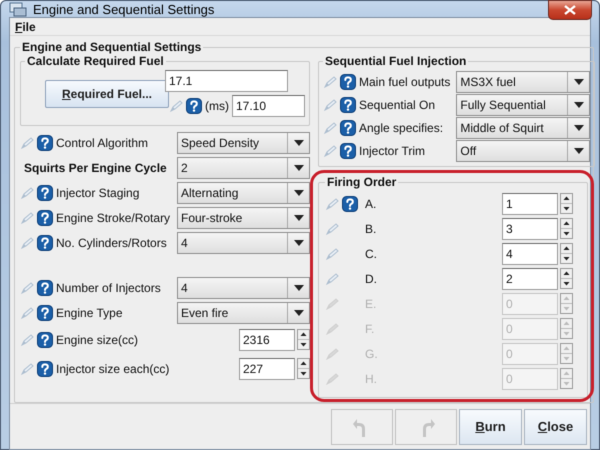 Image resolution: width=600 pixels, height=450 pixels. I want to click on dialog-button: Burn, so click(490, 426).